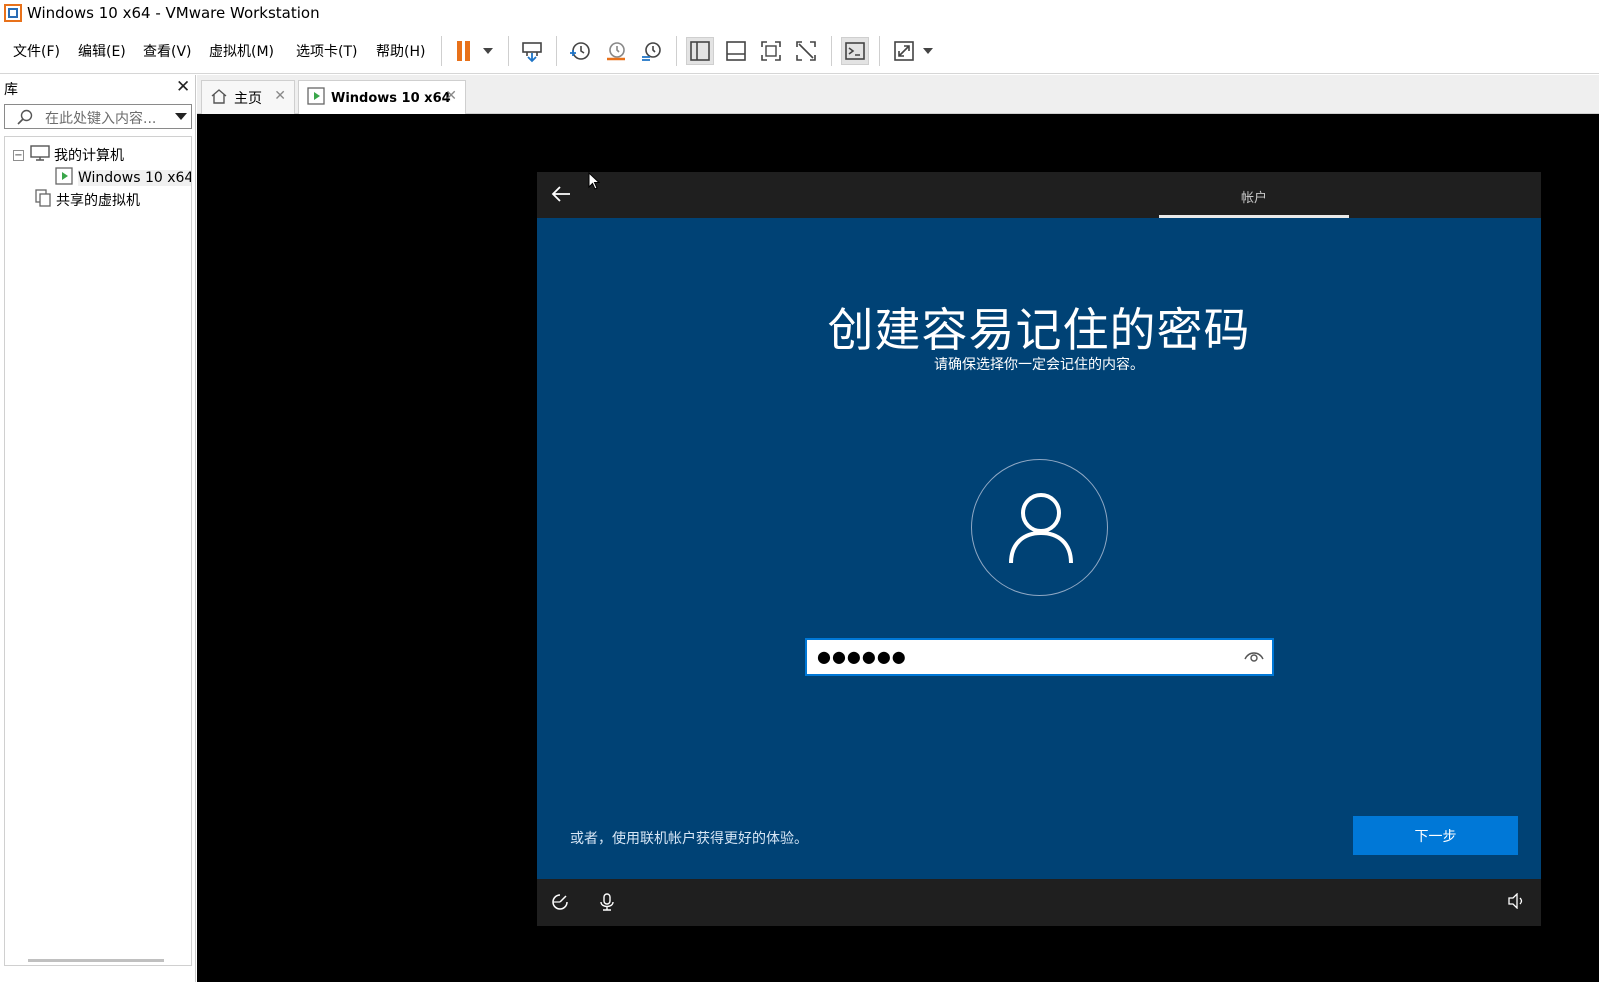  I want to click on search-icon, so click(25, 119).